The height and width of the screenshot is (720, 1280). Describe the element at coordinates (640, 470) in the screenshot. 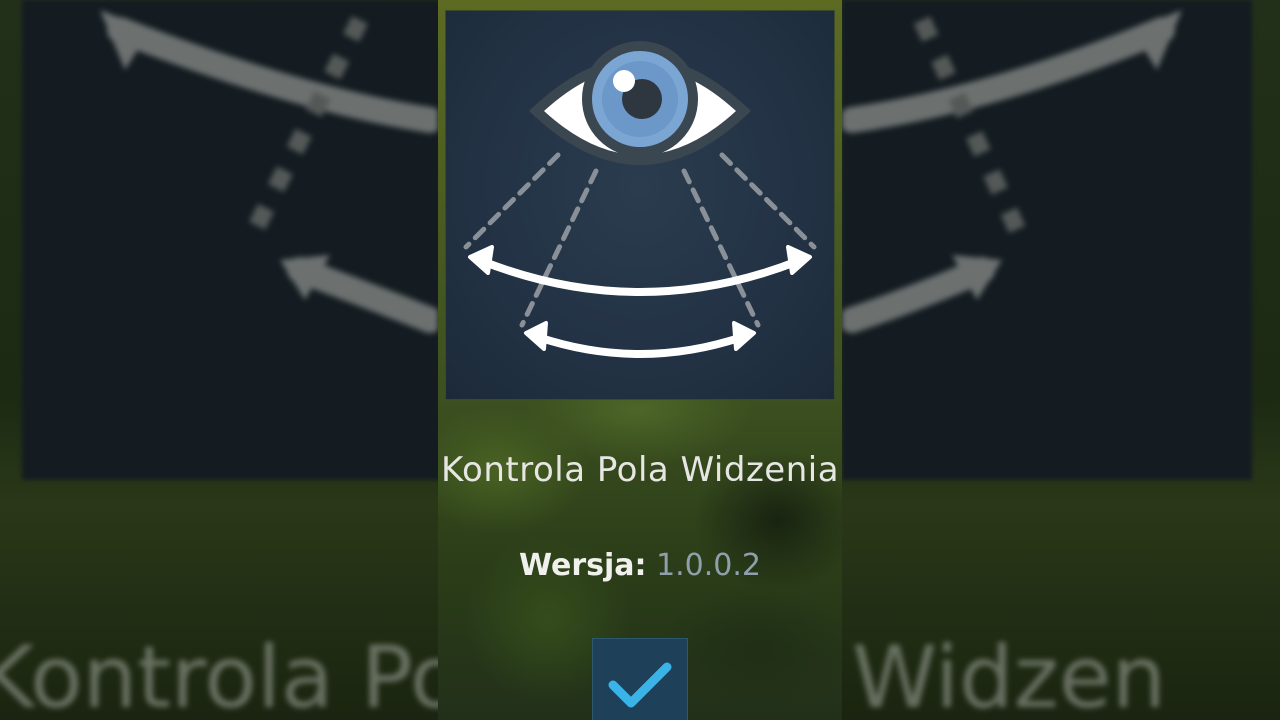

I see `app-title: Kontrola Pola Widzenia` at that location.